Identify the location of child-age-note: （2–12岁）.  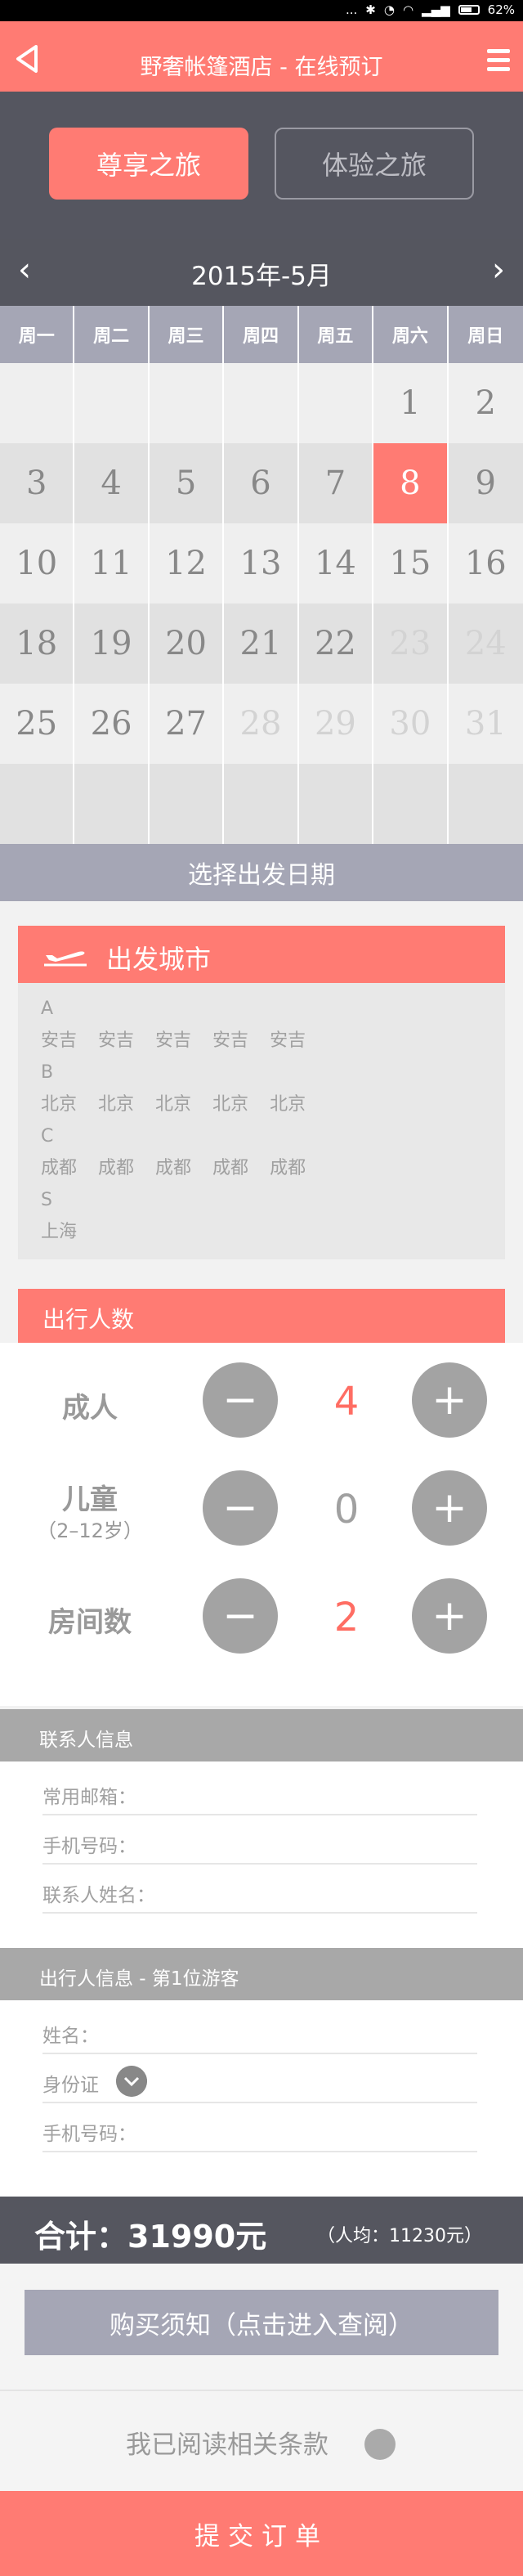
(90, 1530).